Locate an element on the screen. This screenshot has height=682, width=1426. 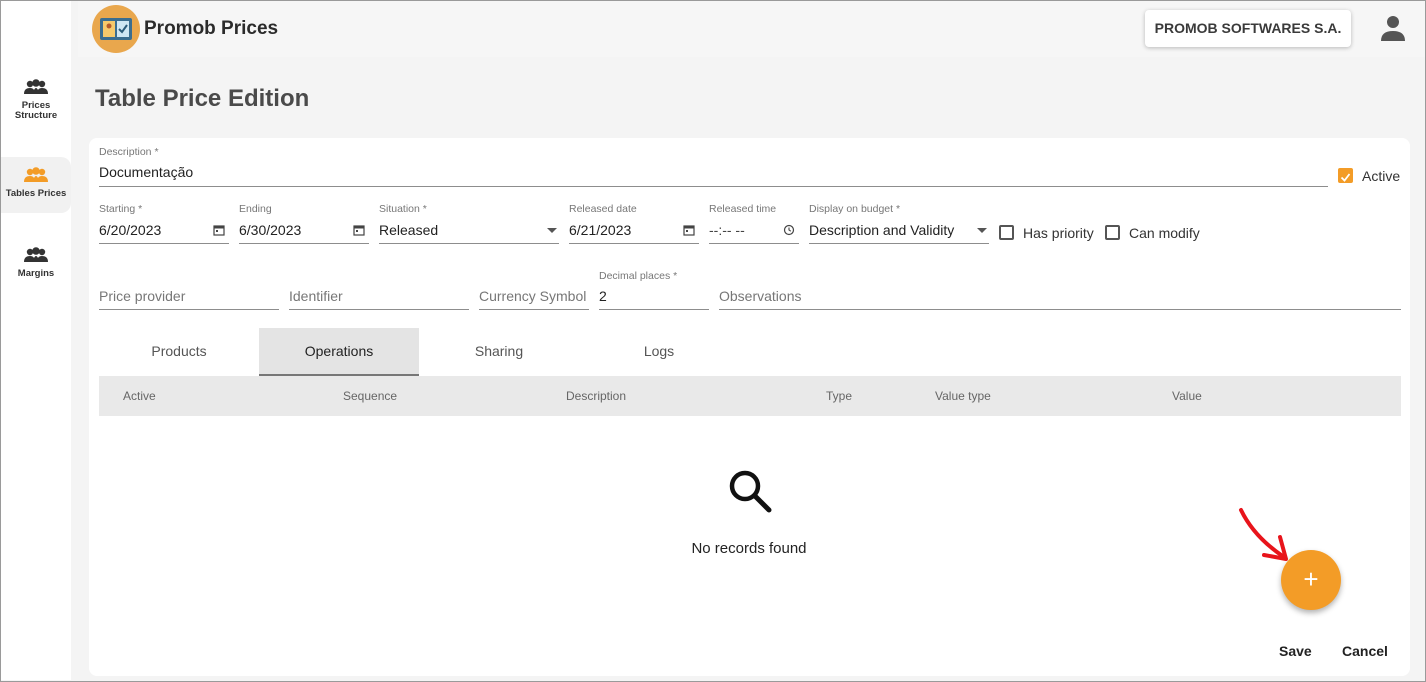
released-time-label: Released time is located at coordinates (743, 209).